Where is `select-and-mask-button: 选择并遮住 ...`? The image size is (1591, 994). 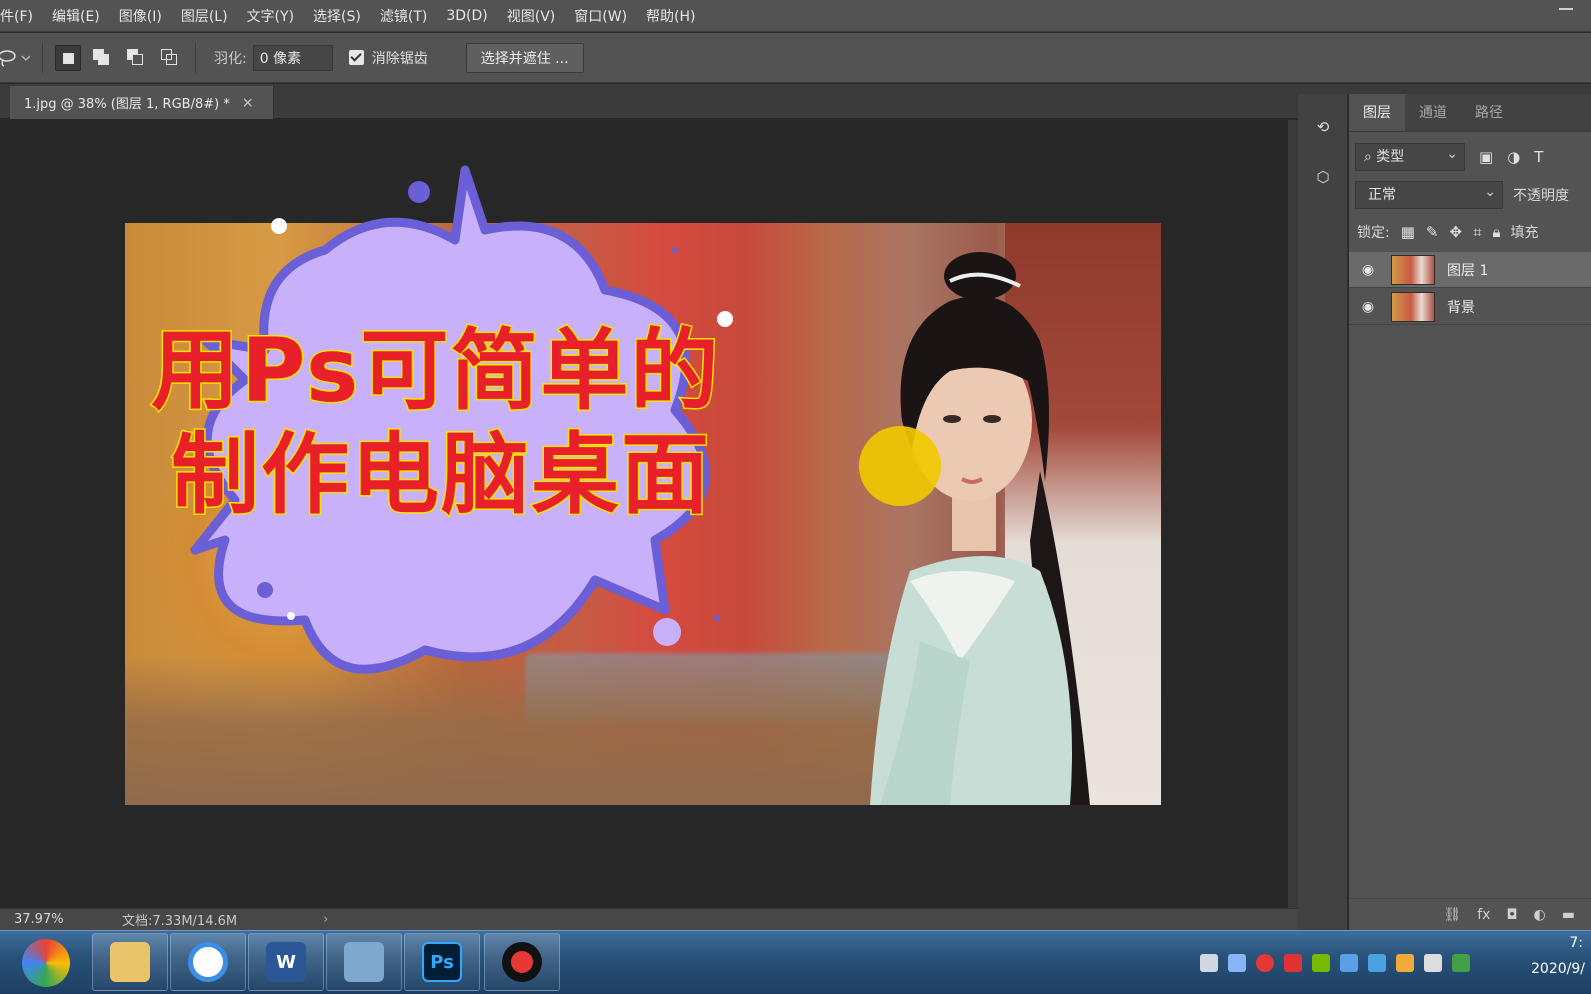 select-and-mask-button: 选择并遮住 ... is located at coordinates (524, 57).